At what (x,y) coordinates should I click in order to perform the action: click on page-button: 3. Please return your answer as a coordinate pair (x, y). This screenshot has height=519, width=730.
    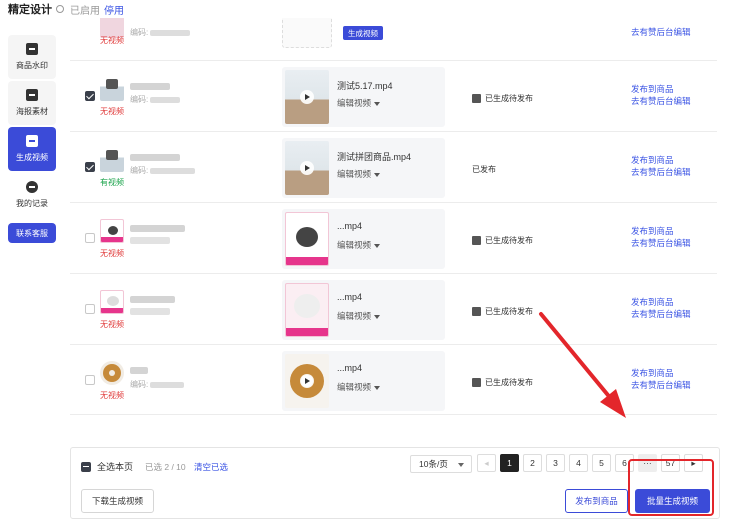
    Looking at the image, I should click on (555, 463).